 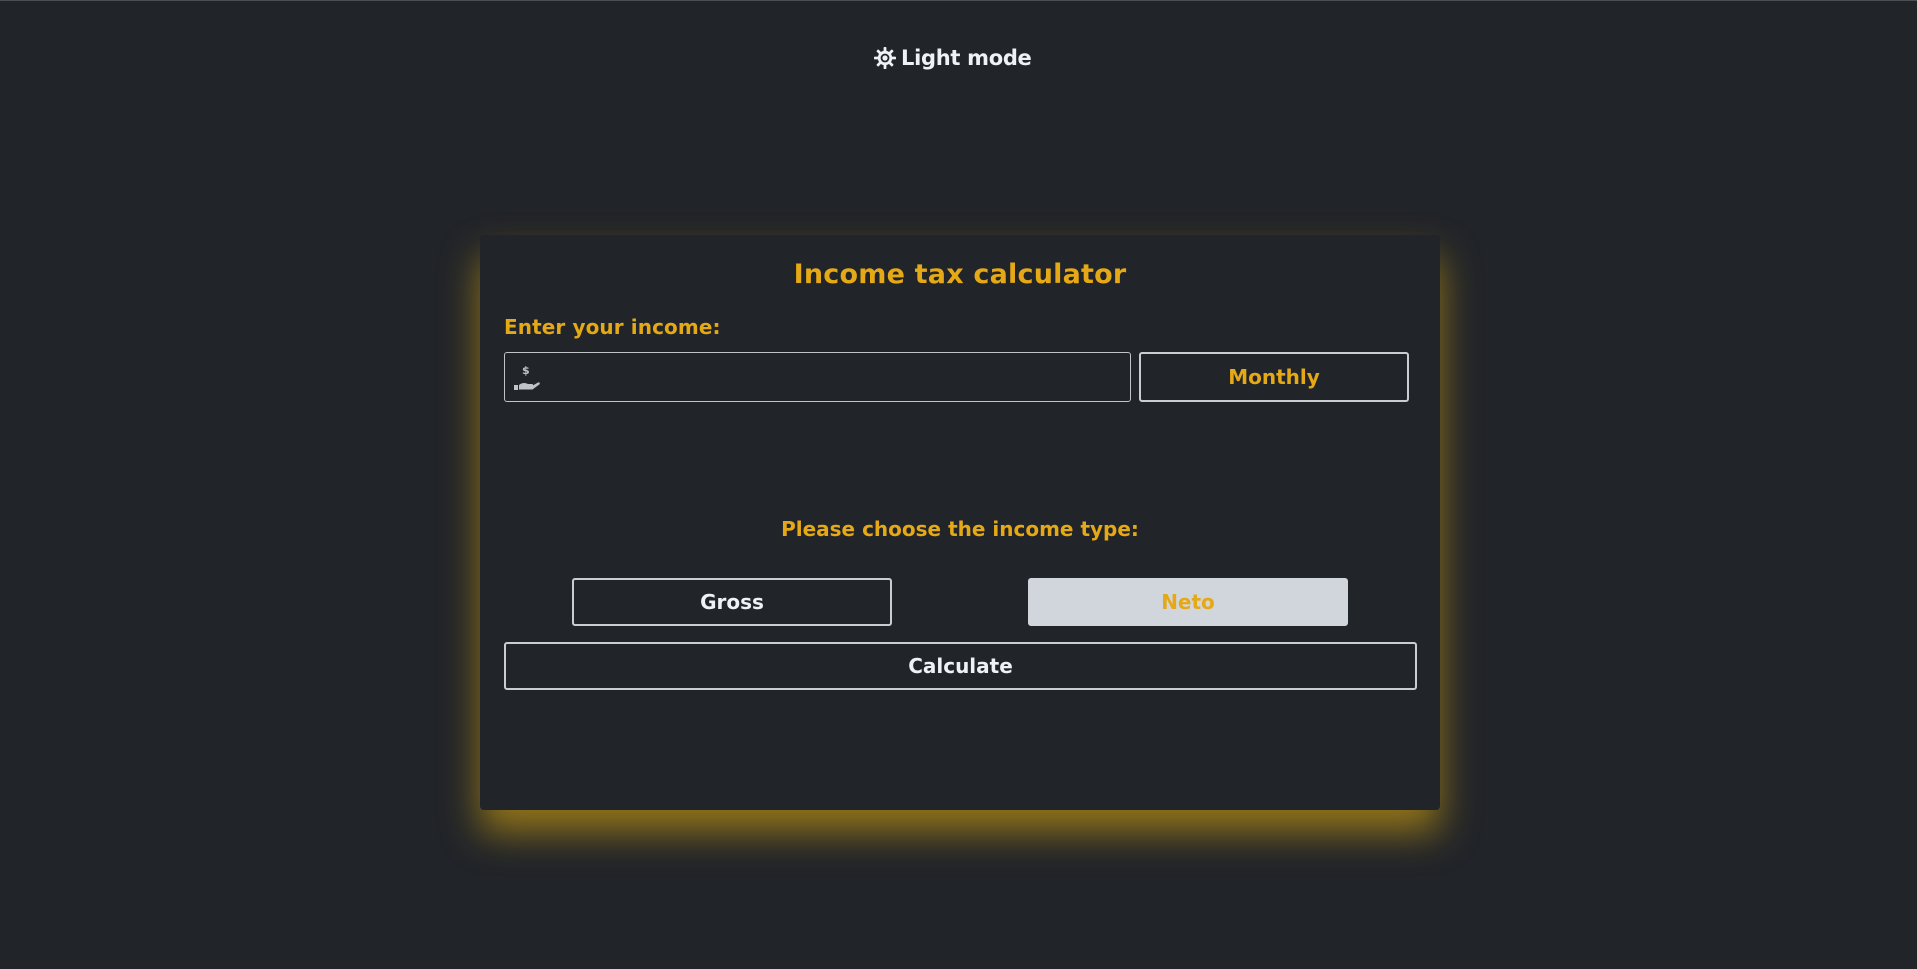 I want to click on gross-button: Gross, so click(x=732, y=602).